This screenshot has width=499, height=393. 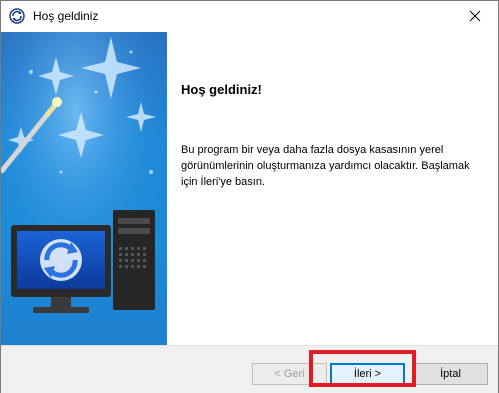 I want to click on window-title: Hoş geldiniz, so click(x=66, y=16).